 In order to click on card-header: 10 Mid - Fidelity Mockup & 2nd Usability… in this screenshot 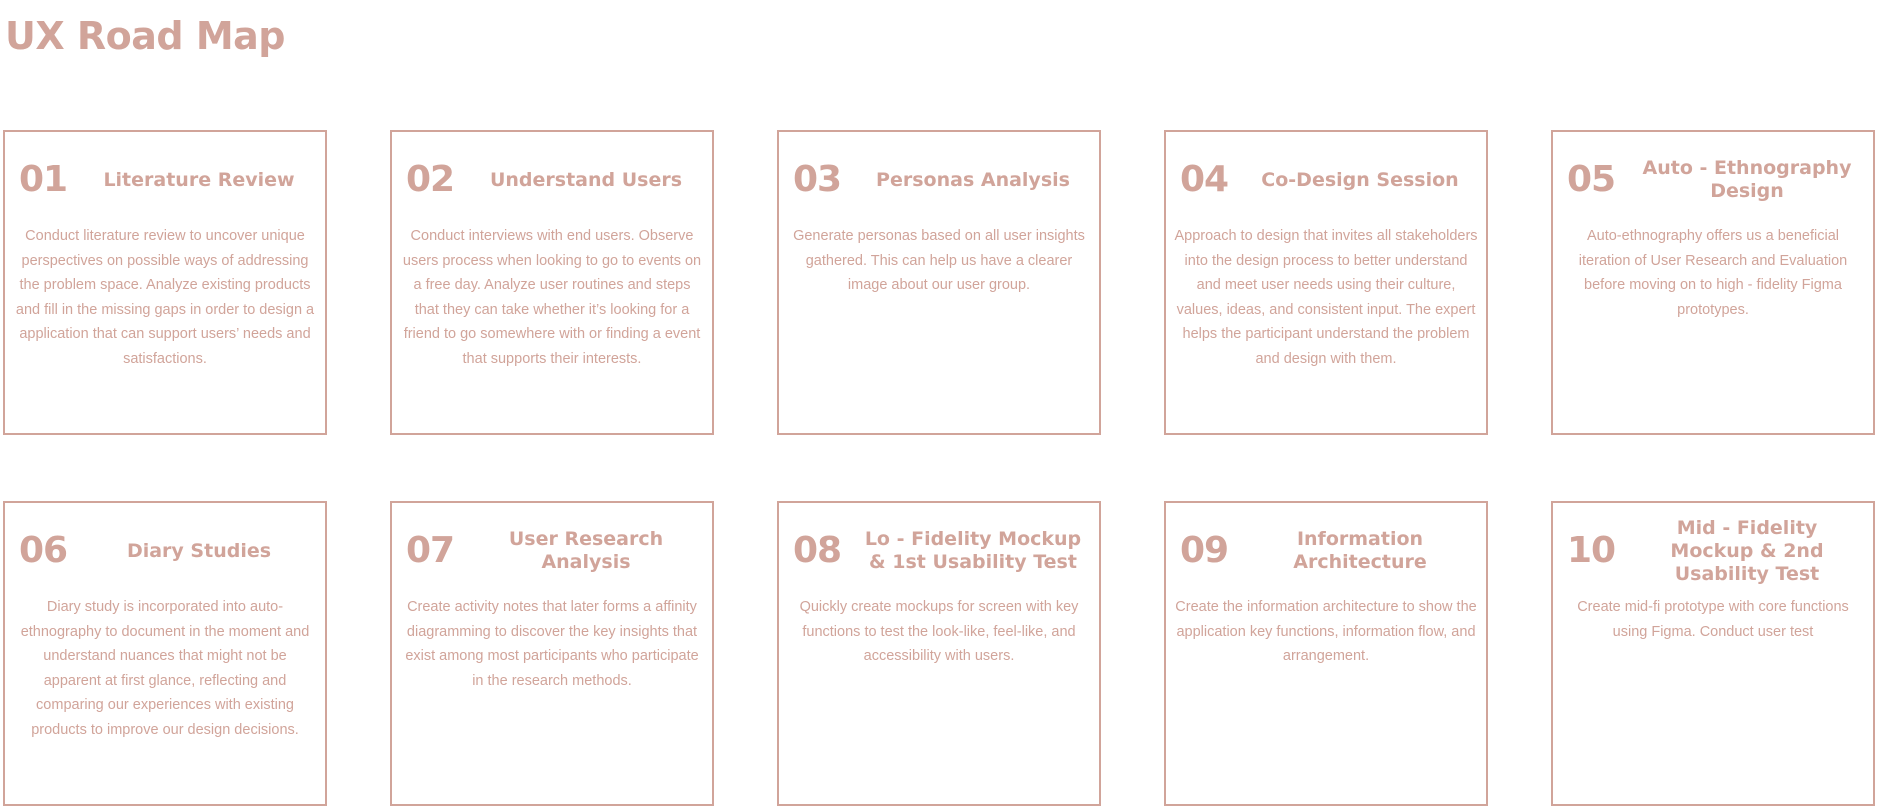, I will do `click(1716, 551)`.